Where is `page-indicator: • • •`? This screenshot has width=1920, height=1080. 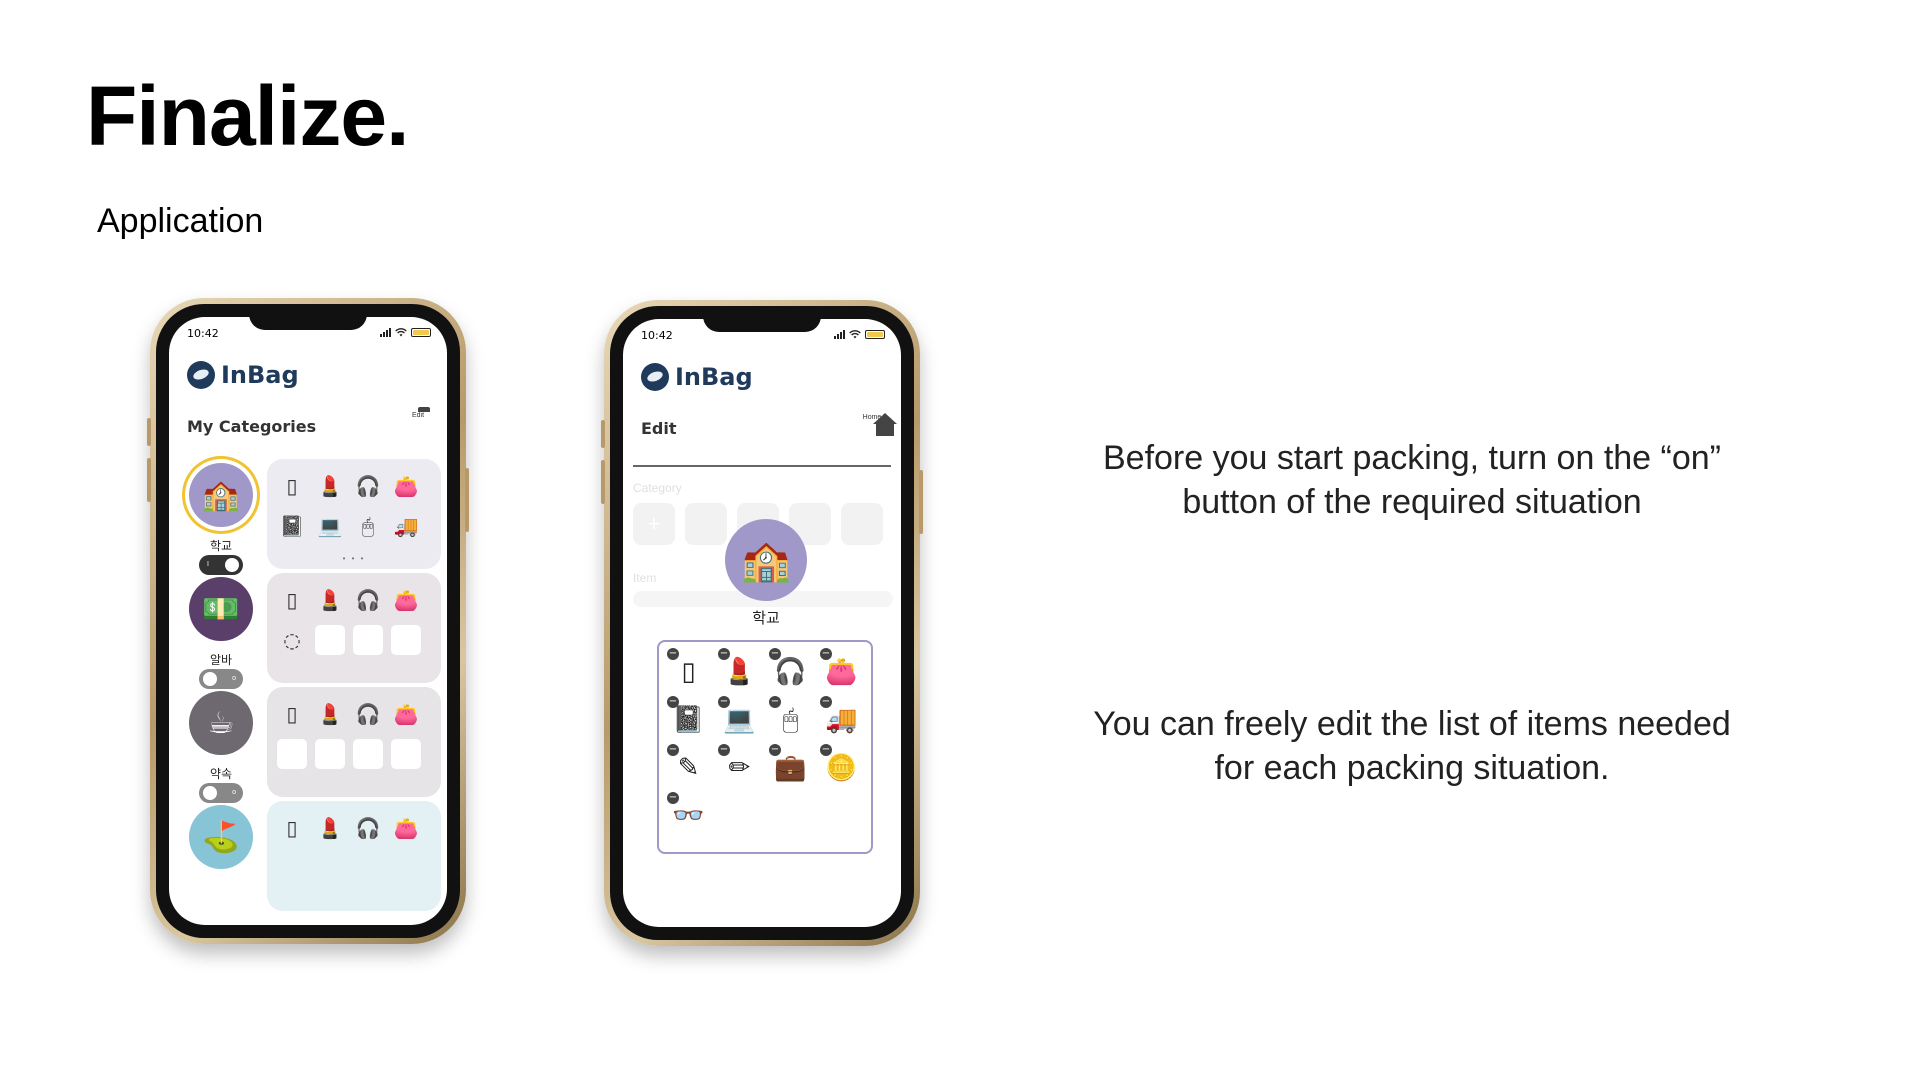
page-indicator: • • • is located at coordinates (354, 558).